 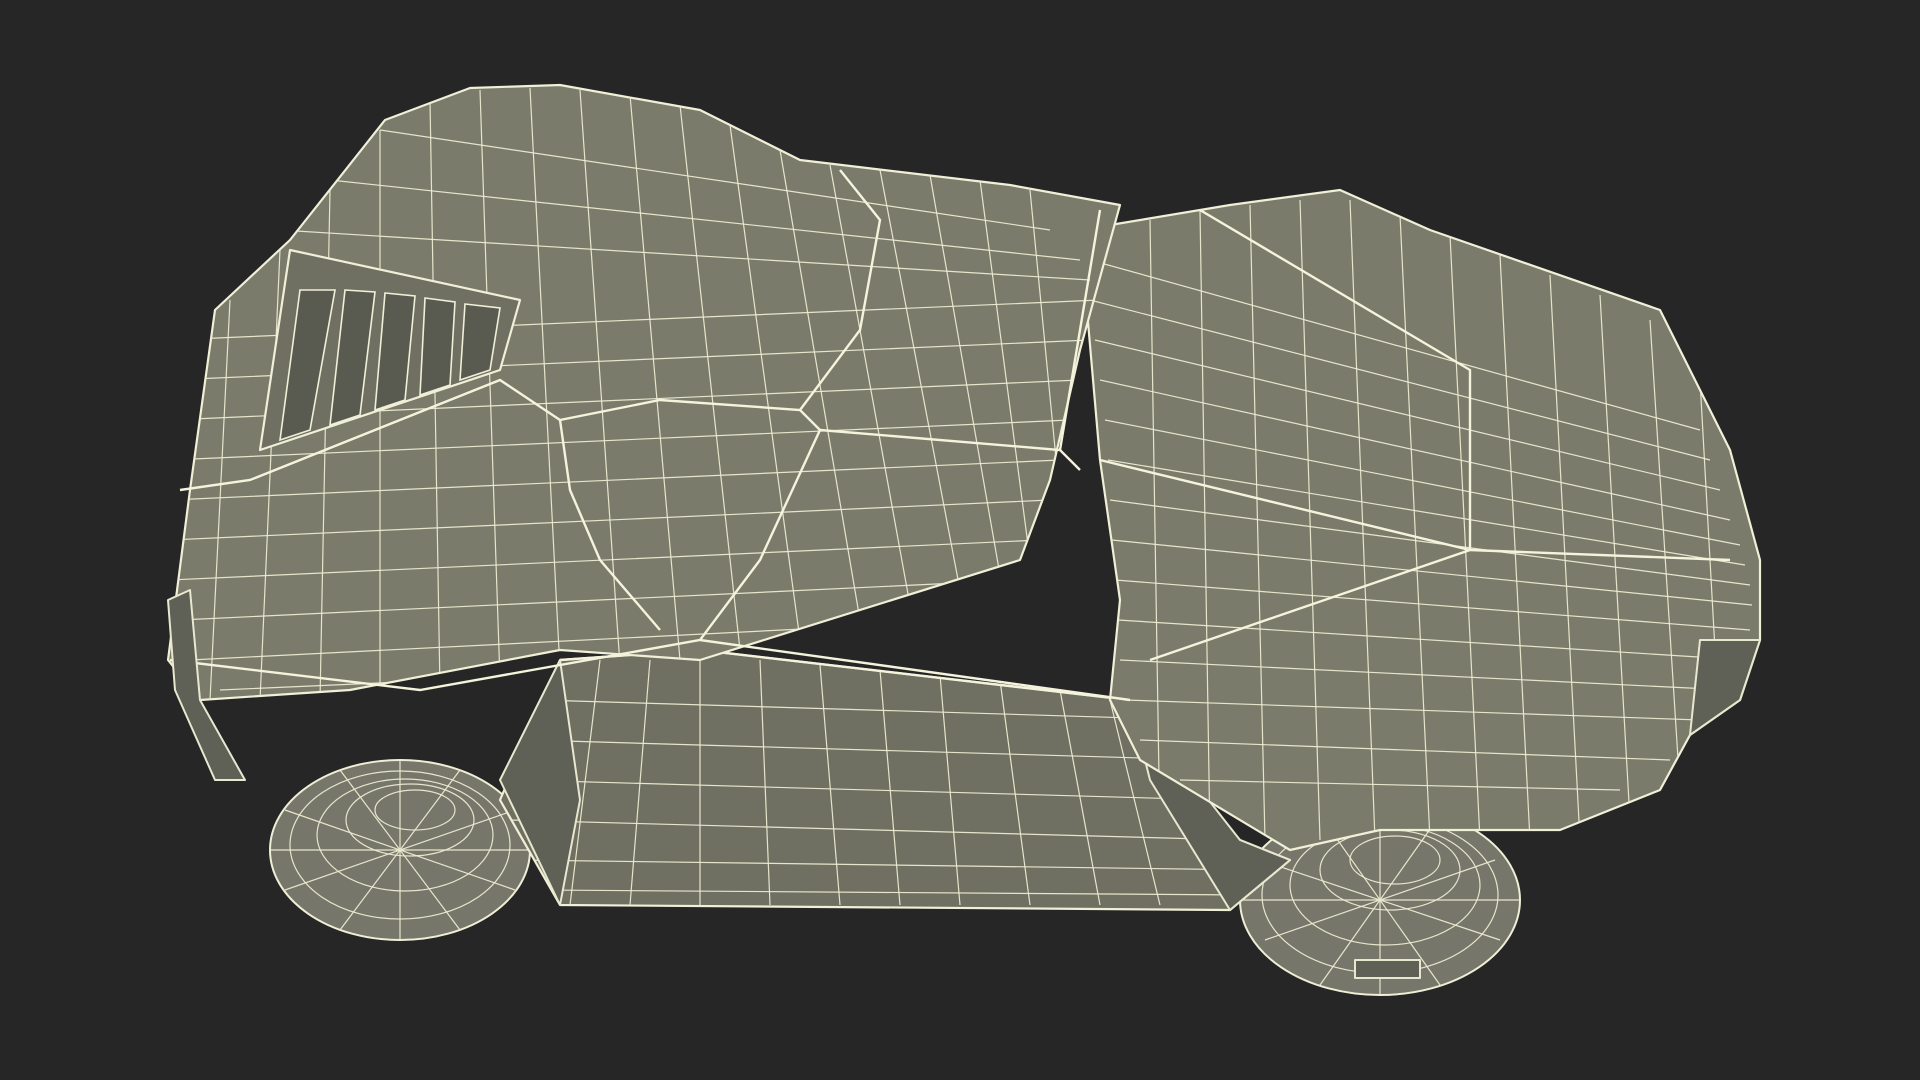 I want to click on front-wheel, so click(x=400, y=850).